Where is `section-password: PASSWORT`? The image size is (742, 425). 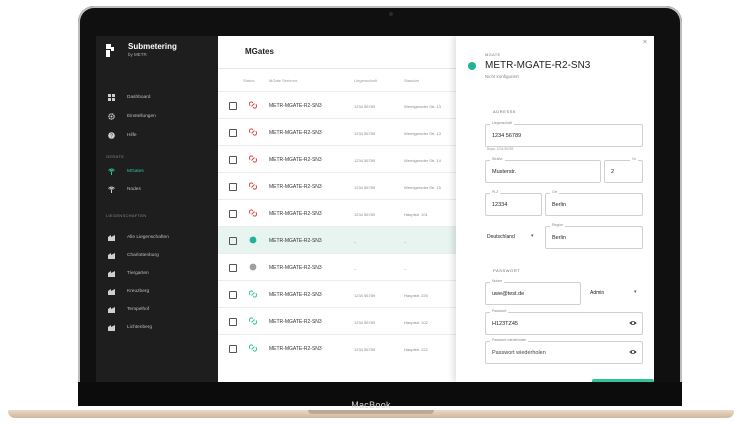
section-password: PASSWORT is located at coordinates (507, 270).